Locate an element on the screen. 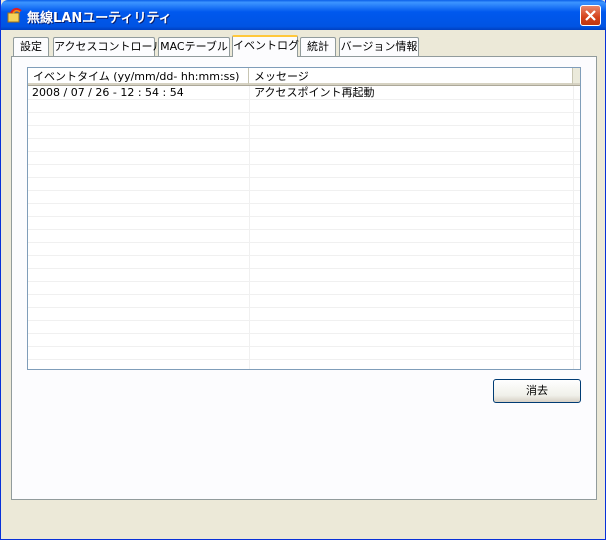 The image size is (606, 540). list-header: イベントタイム (yy/mm/dd- hh:mm:ss) メッセージ is located at coordinates (304, 77).